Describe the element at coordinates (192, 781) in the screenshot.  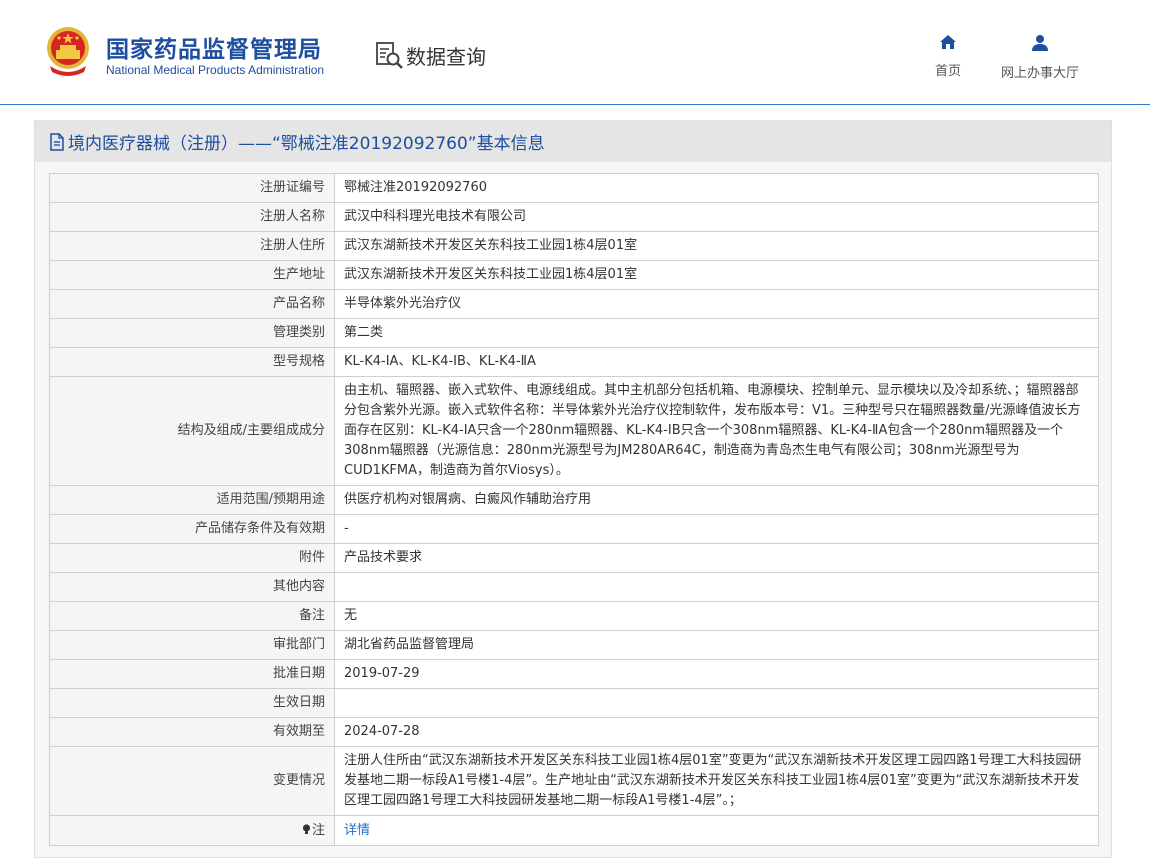
I see `row-label: 变更情况` at that location.